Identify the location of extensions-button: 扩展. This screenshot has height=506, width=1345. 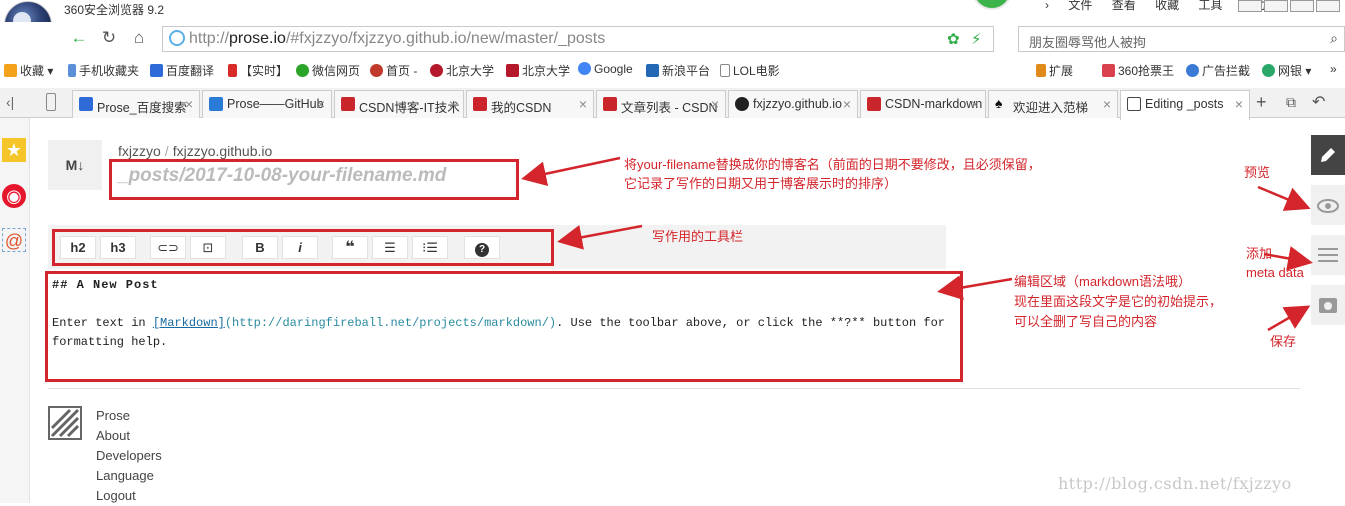
(1054, 70).